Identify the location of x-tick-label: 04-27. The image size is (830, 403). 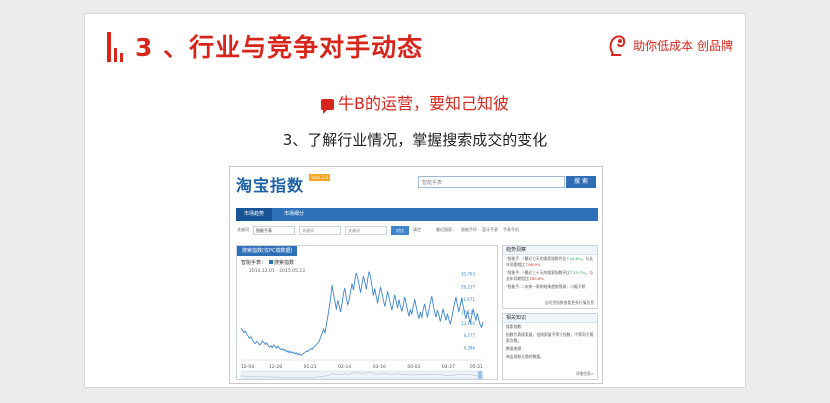
(448, 367).